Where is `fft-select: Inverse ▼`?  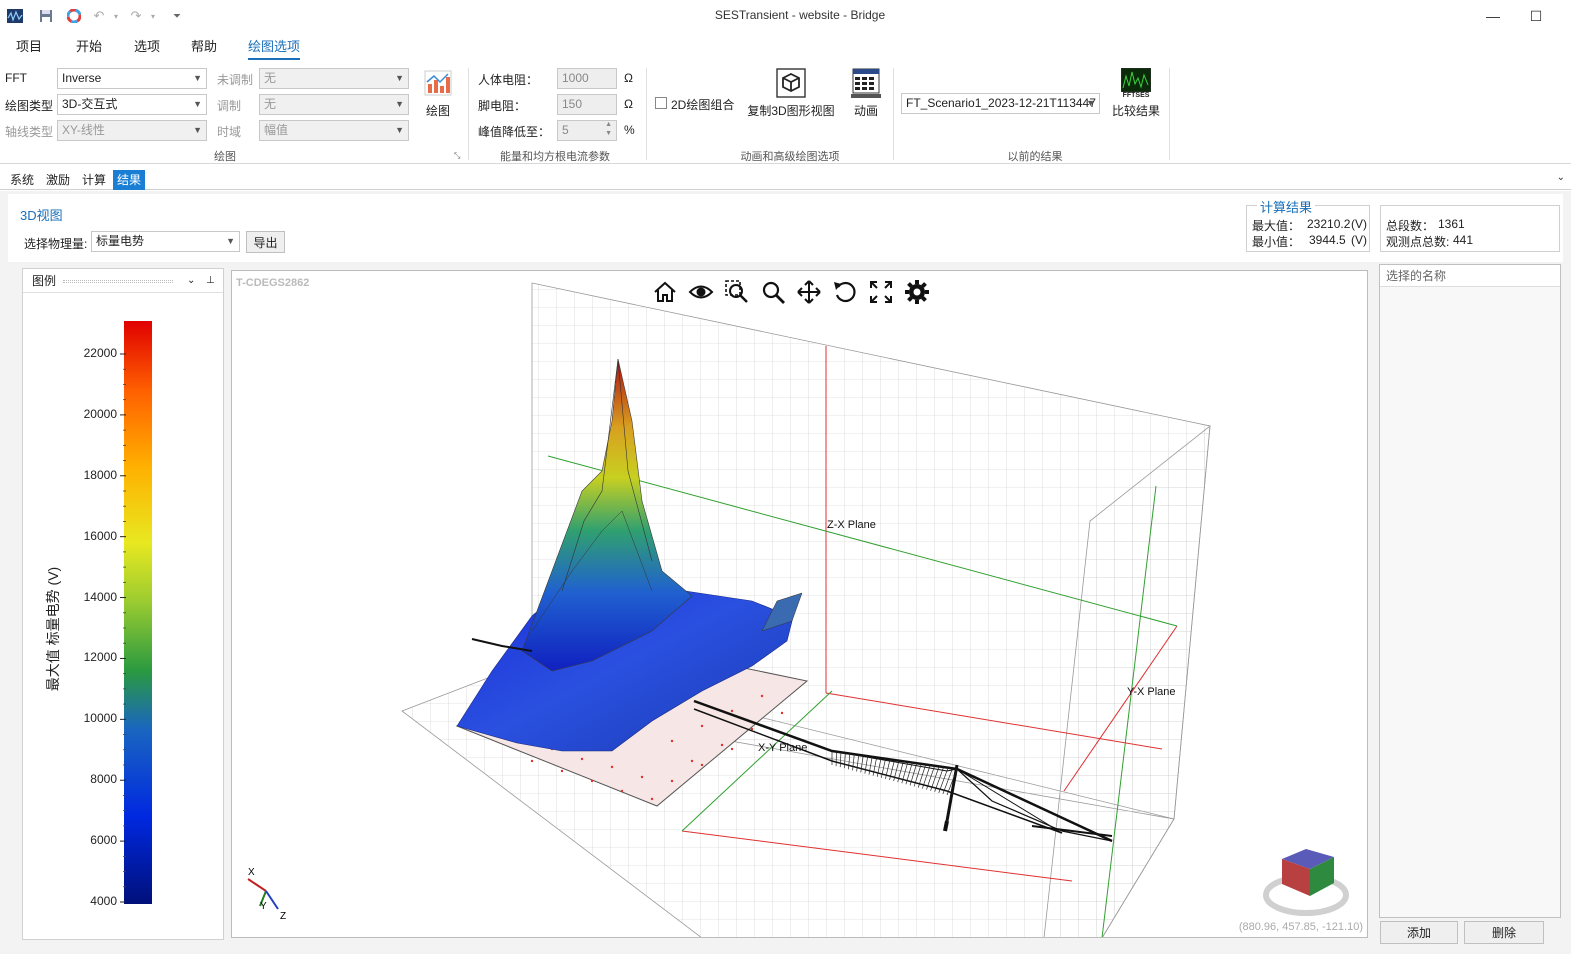 fft-select: Inverse ▼ is located at coordinates (132, 78).